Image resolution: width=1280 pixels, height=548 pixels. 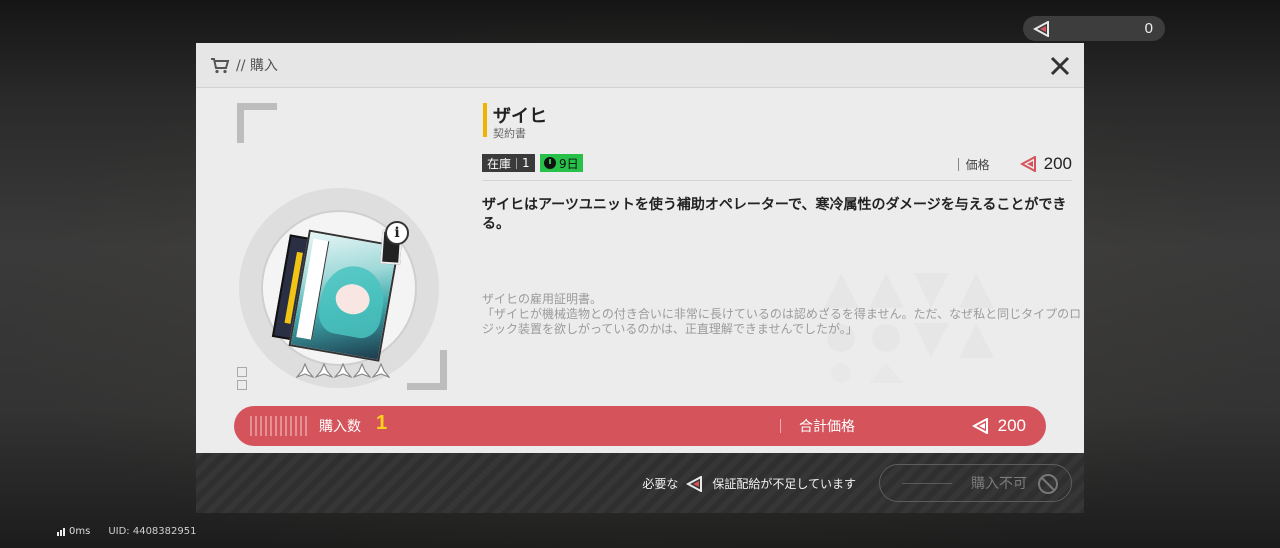 What do you see at coordinates (427, 370) in the screenshot?
I see `frame-corner-bottom-right` at bounding box center [427, 370].